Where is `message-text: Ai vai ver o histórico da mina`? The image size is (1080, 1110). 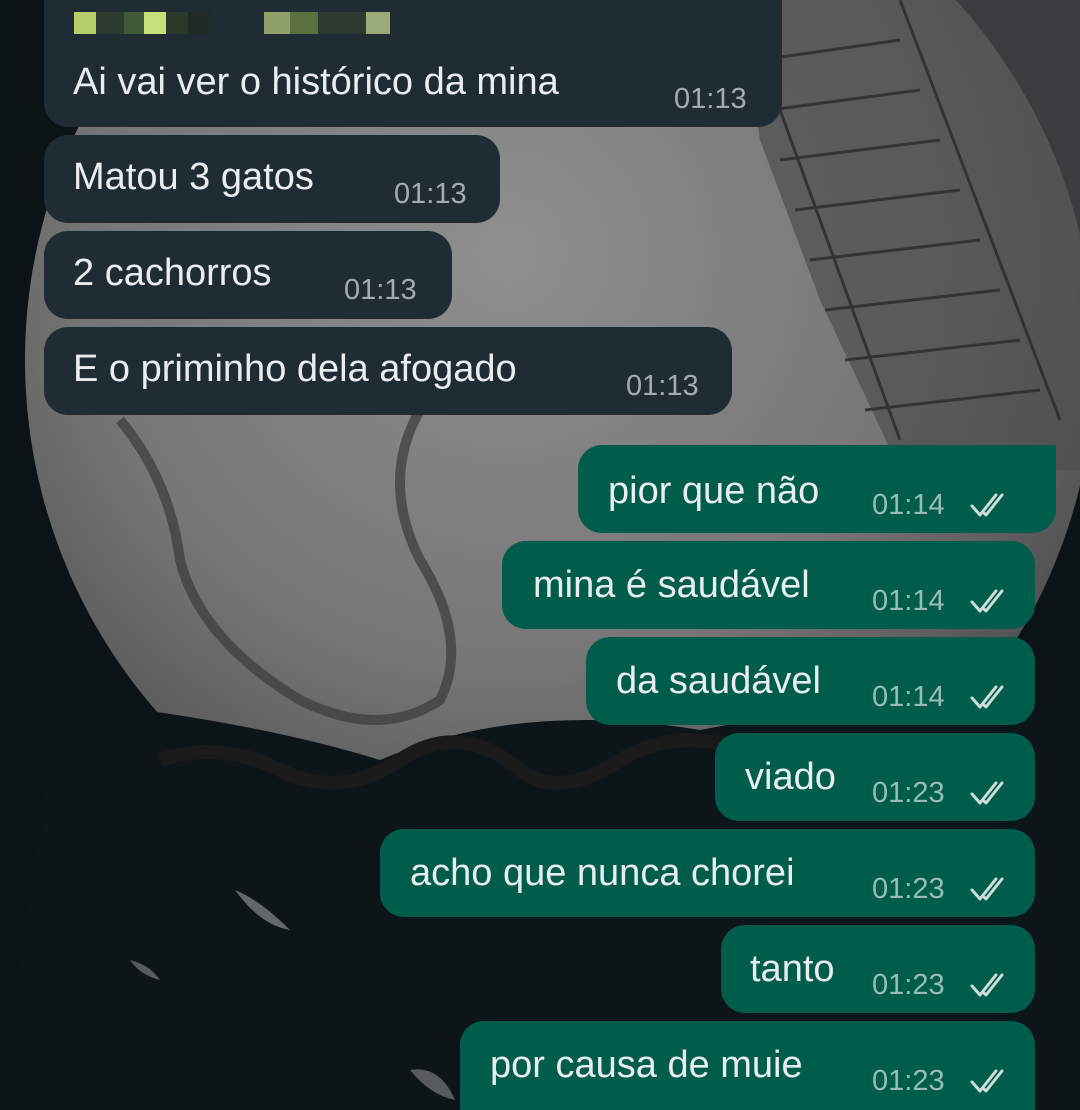 message-text: Ai vai ver o histórico da mina is located at coordinates (316, 82).